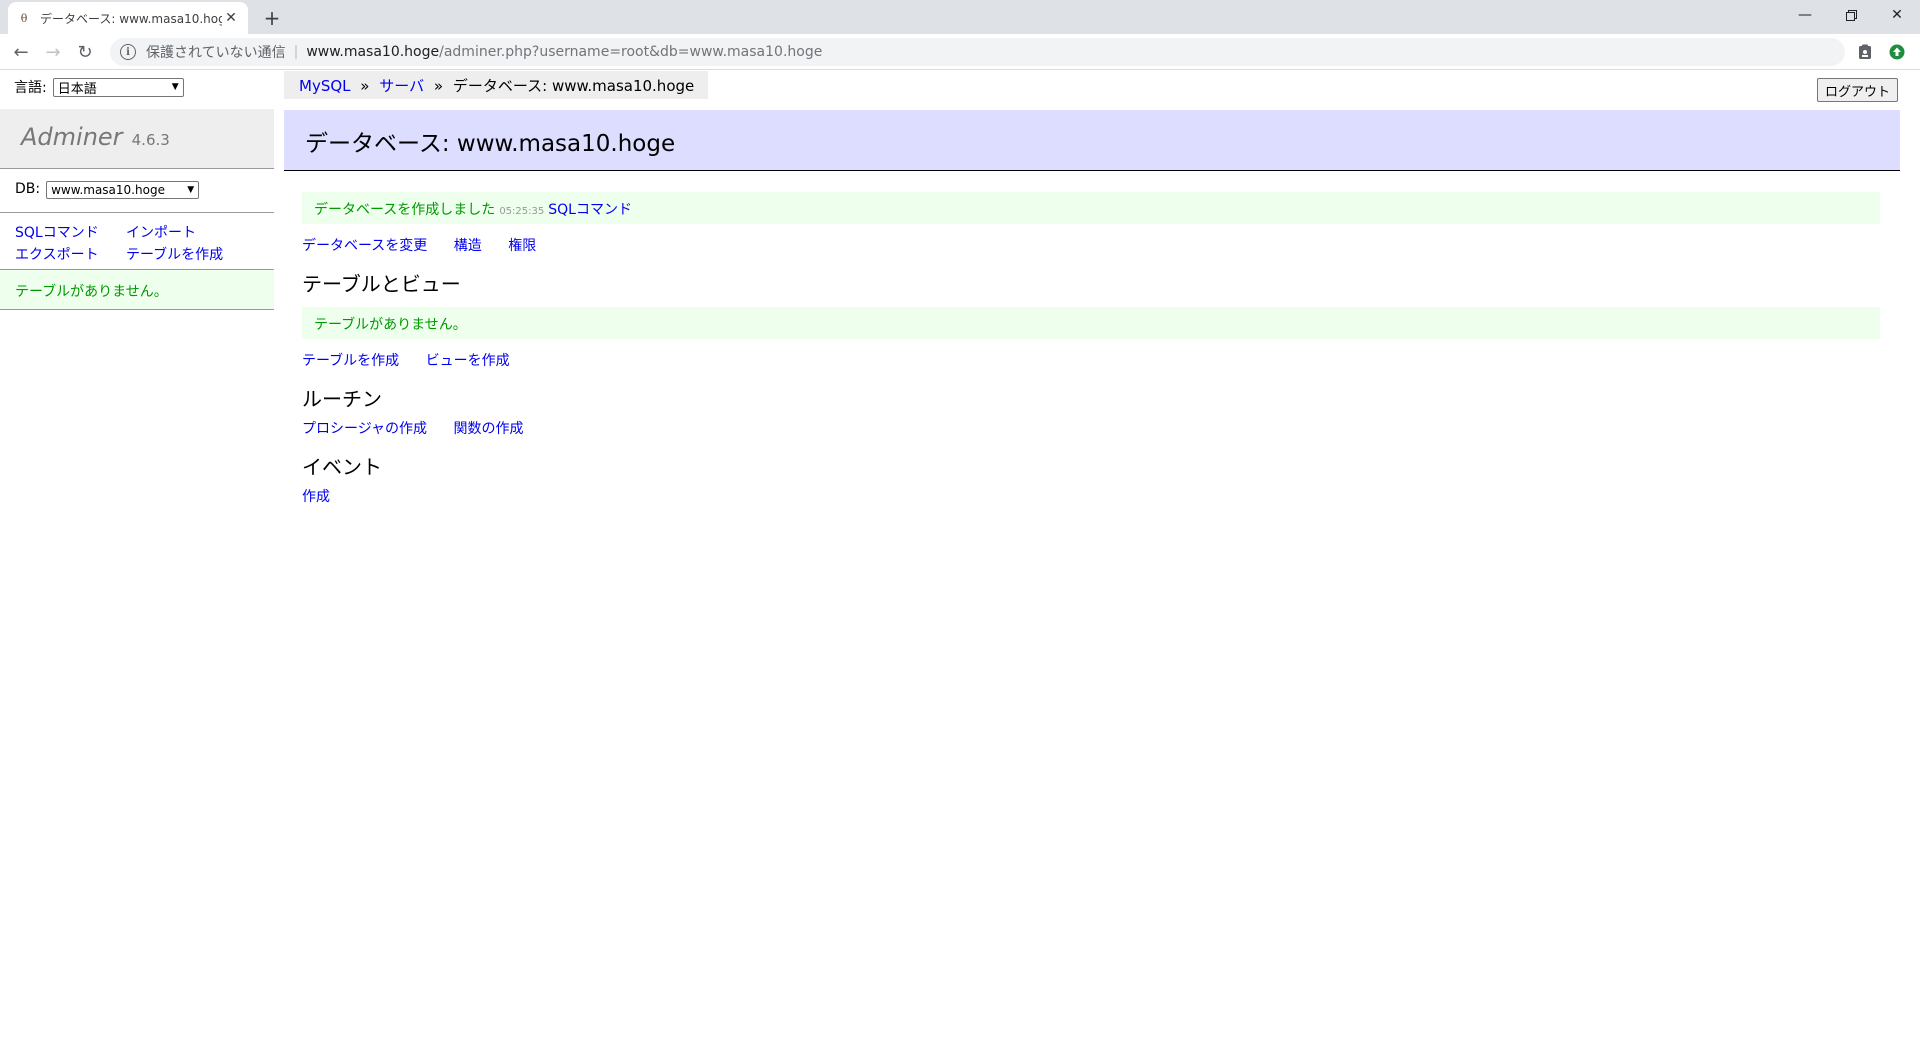  Describe the element at coordinates (405, 210) in the screenshot. I see `success-message-text: データベースを作成しました` at that location.